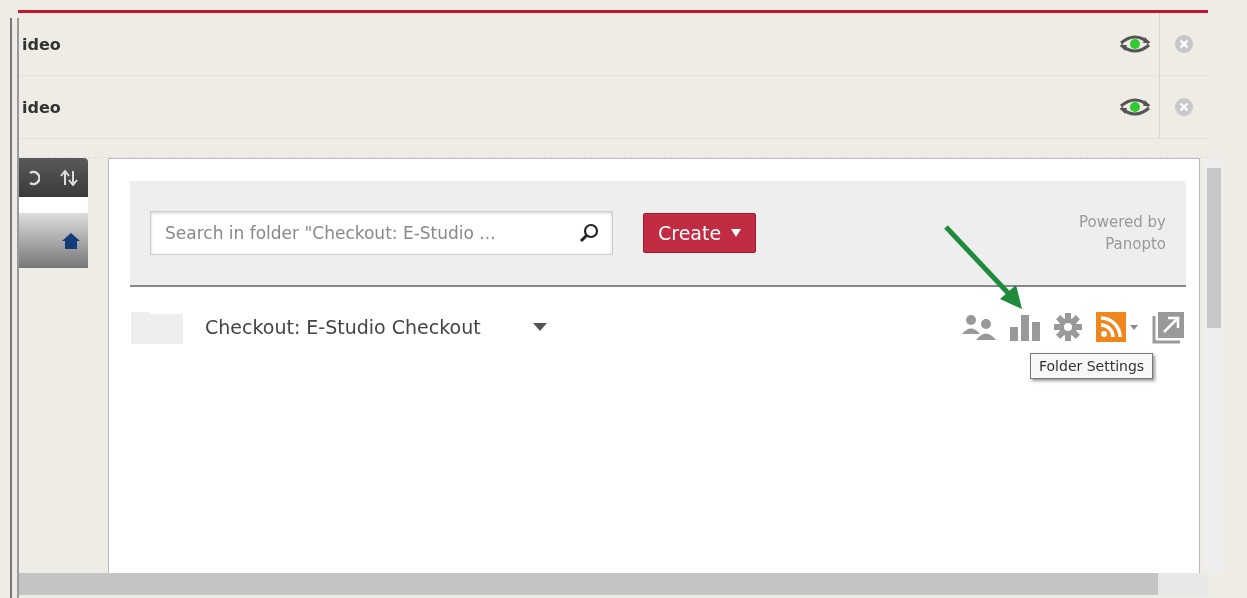 This screenshot has width=1247, height=598. Describe the element at coordinates (1169, 327) in the screenshot. I see `share-icon` at that location.